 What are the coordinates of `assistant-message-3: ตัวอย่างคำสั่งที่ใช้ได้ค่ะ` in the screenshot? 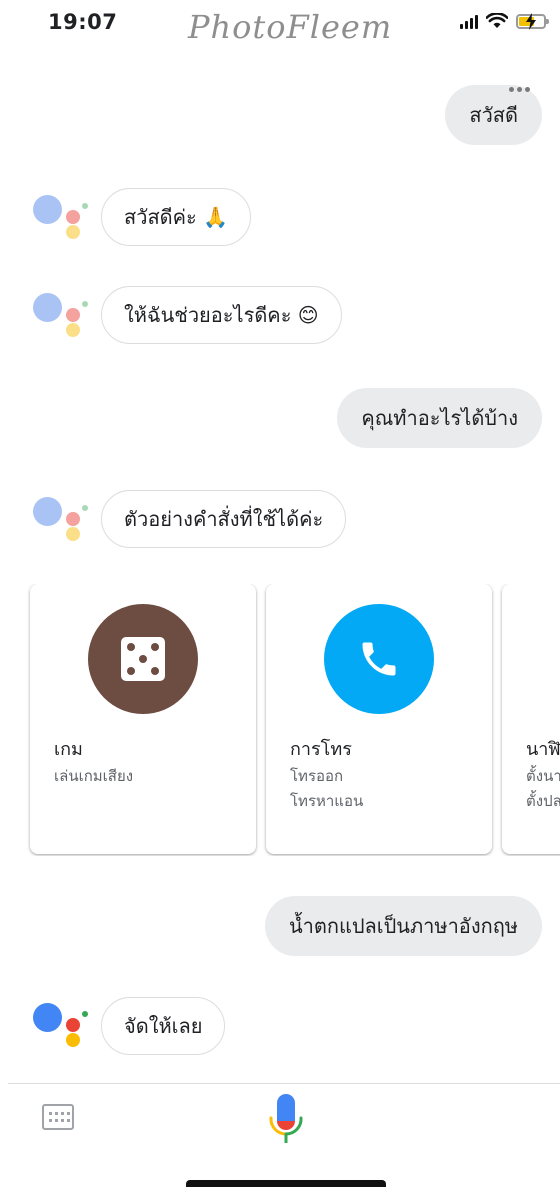 It's located at (224, 519).